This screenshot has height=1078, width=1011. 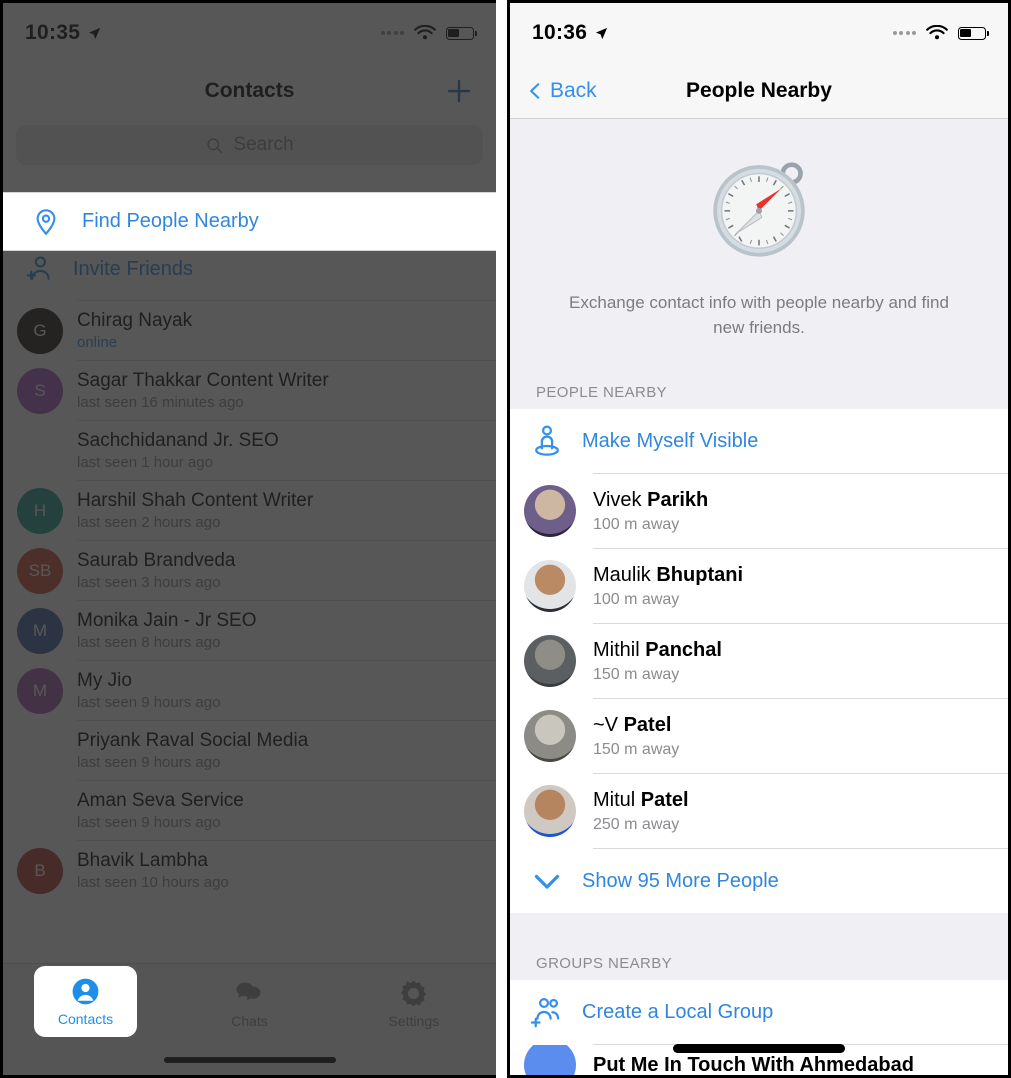 I want to click on tab-contacts-highlight: Contacts, so click(x=85, y=1001).